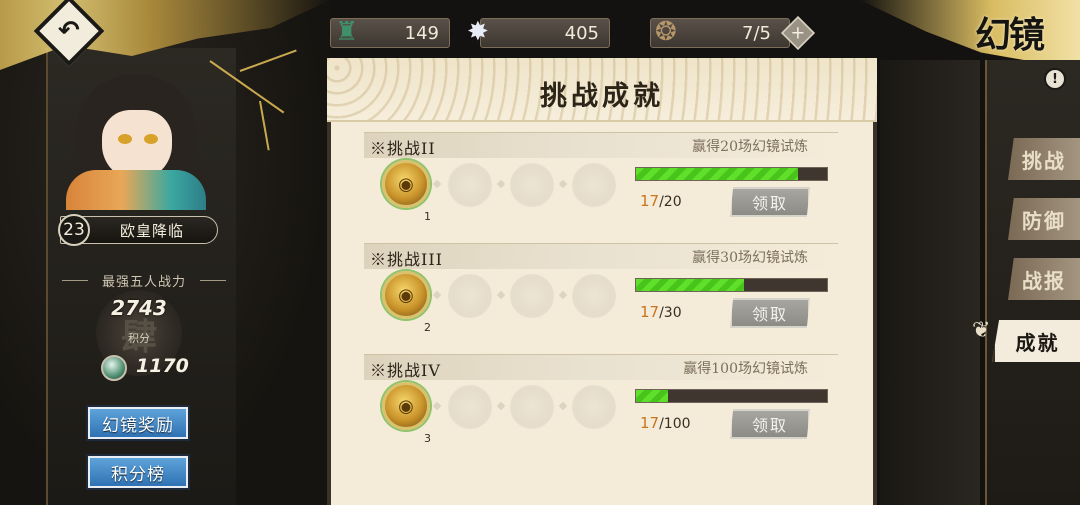  What do you see at coordinates (405, 370) in the screenshot?
I see `achievement-title: ※挑战IV` at bounding box center [405, 370].